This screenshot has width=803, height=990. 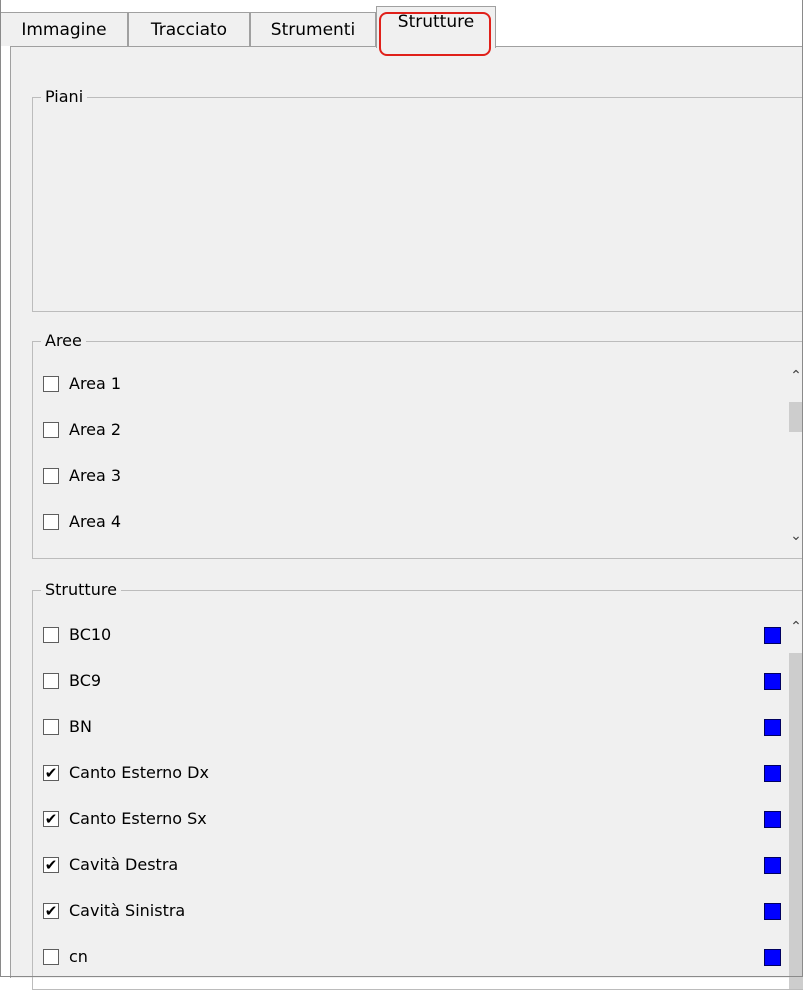 I want to click on tab-strutture: Strutture, so click(x=436, y=27).